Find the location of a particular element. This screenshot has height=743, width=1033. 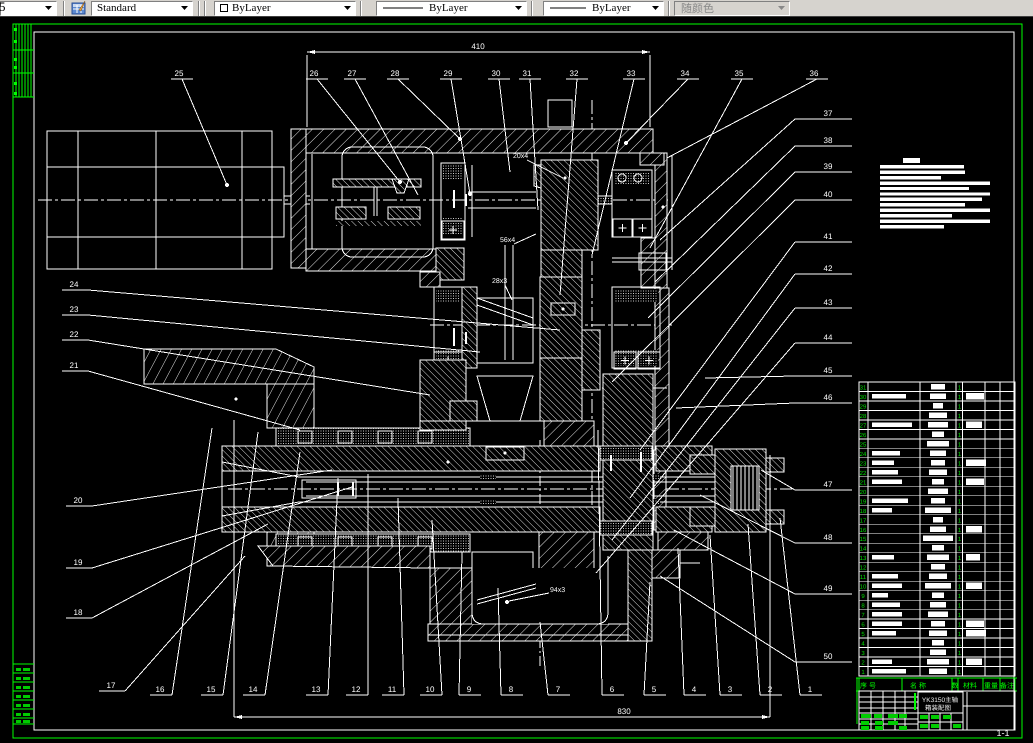

svg-text: 2 is located at coordinates (770, 689).